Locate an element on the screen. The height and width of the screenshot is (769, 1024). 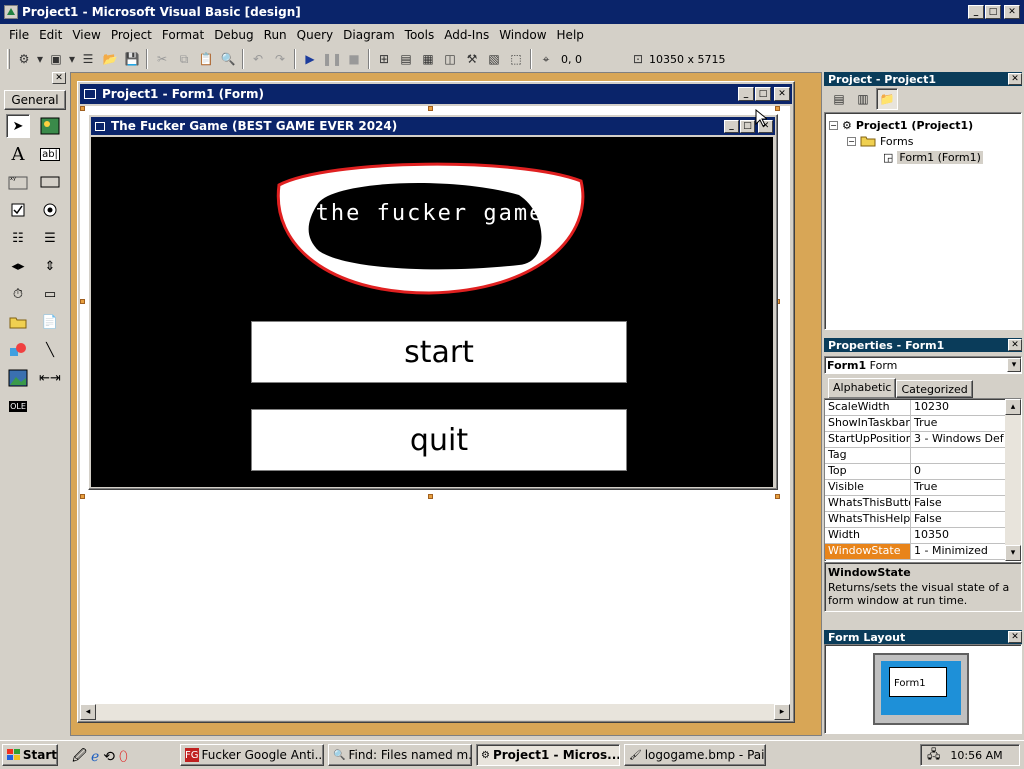
menu-diagram: Diagram is located at coordinates (369, 35).